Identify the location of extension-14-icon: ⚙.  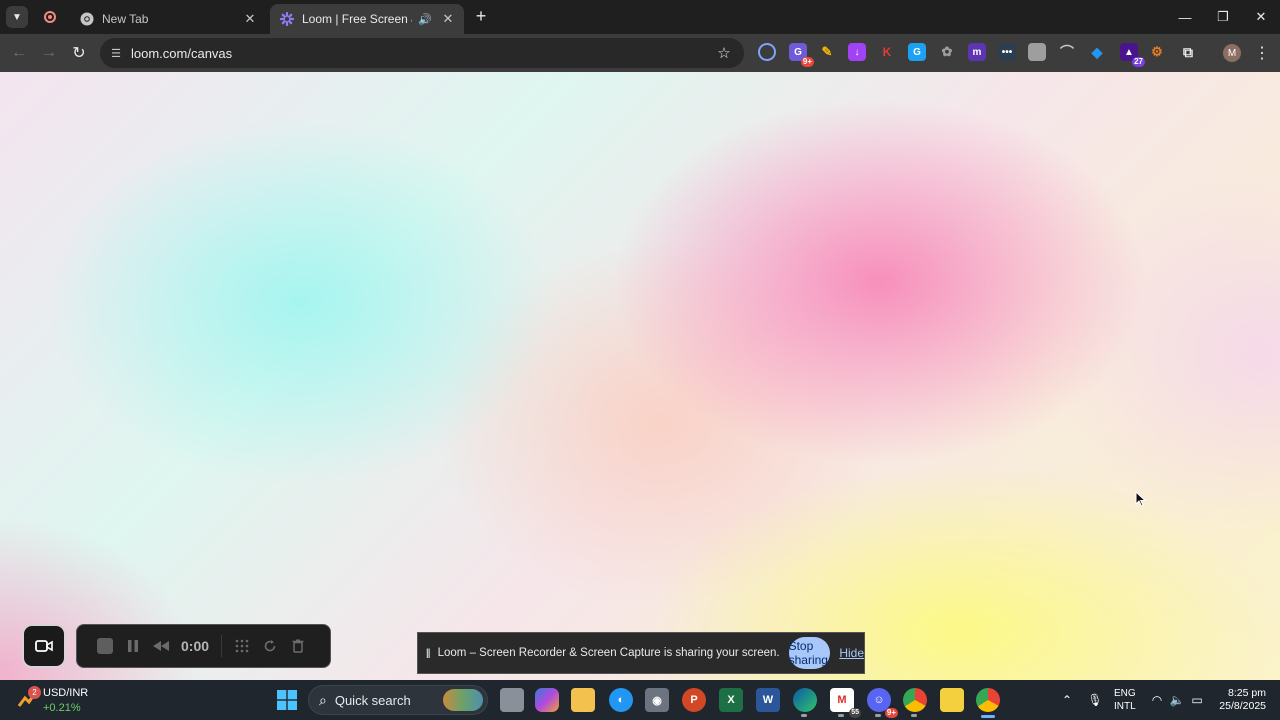
(1157, 52).